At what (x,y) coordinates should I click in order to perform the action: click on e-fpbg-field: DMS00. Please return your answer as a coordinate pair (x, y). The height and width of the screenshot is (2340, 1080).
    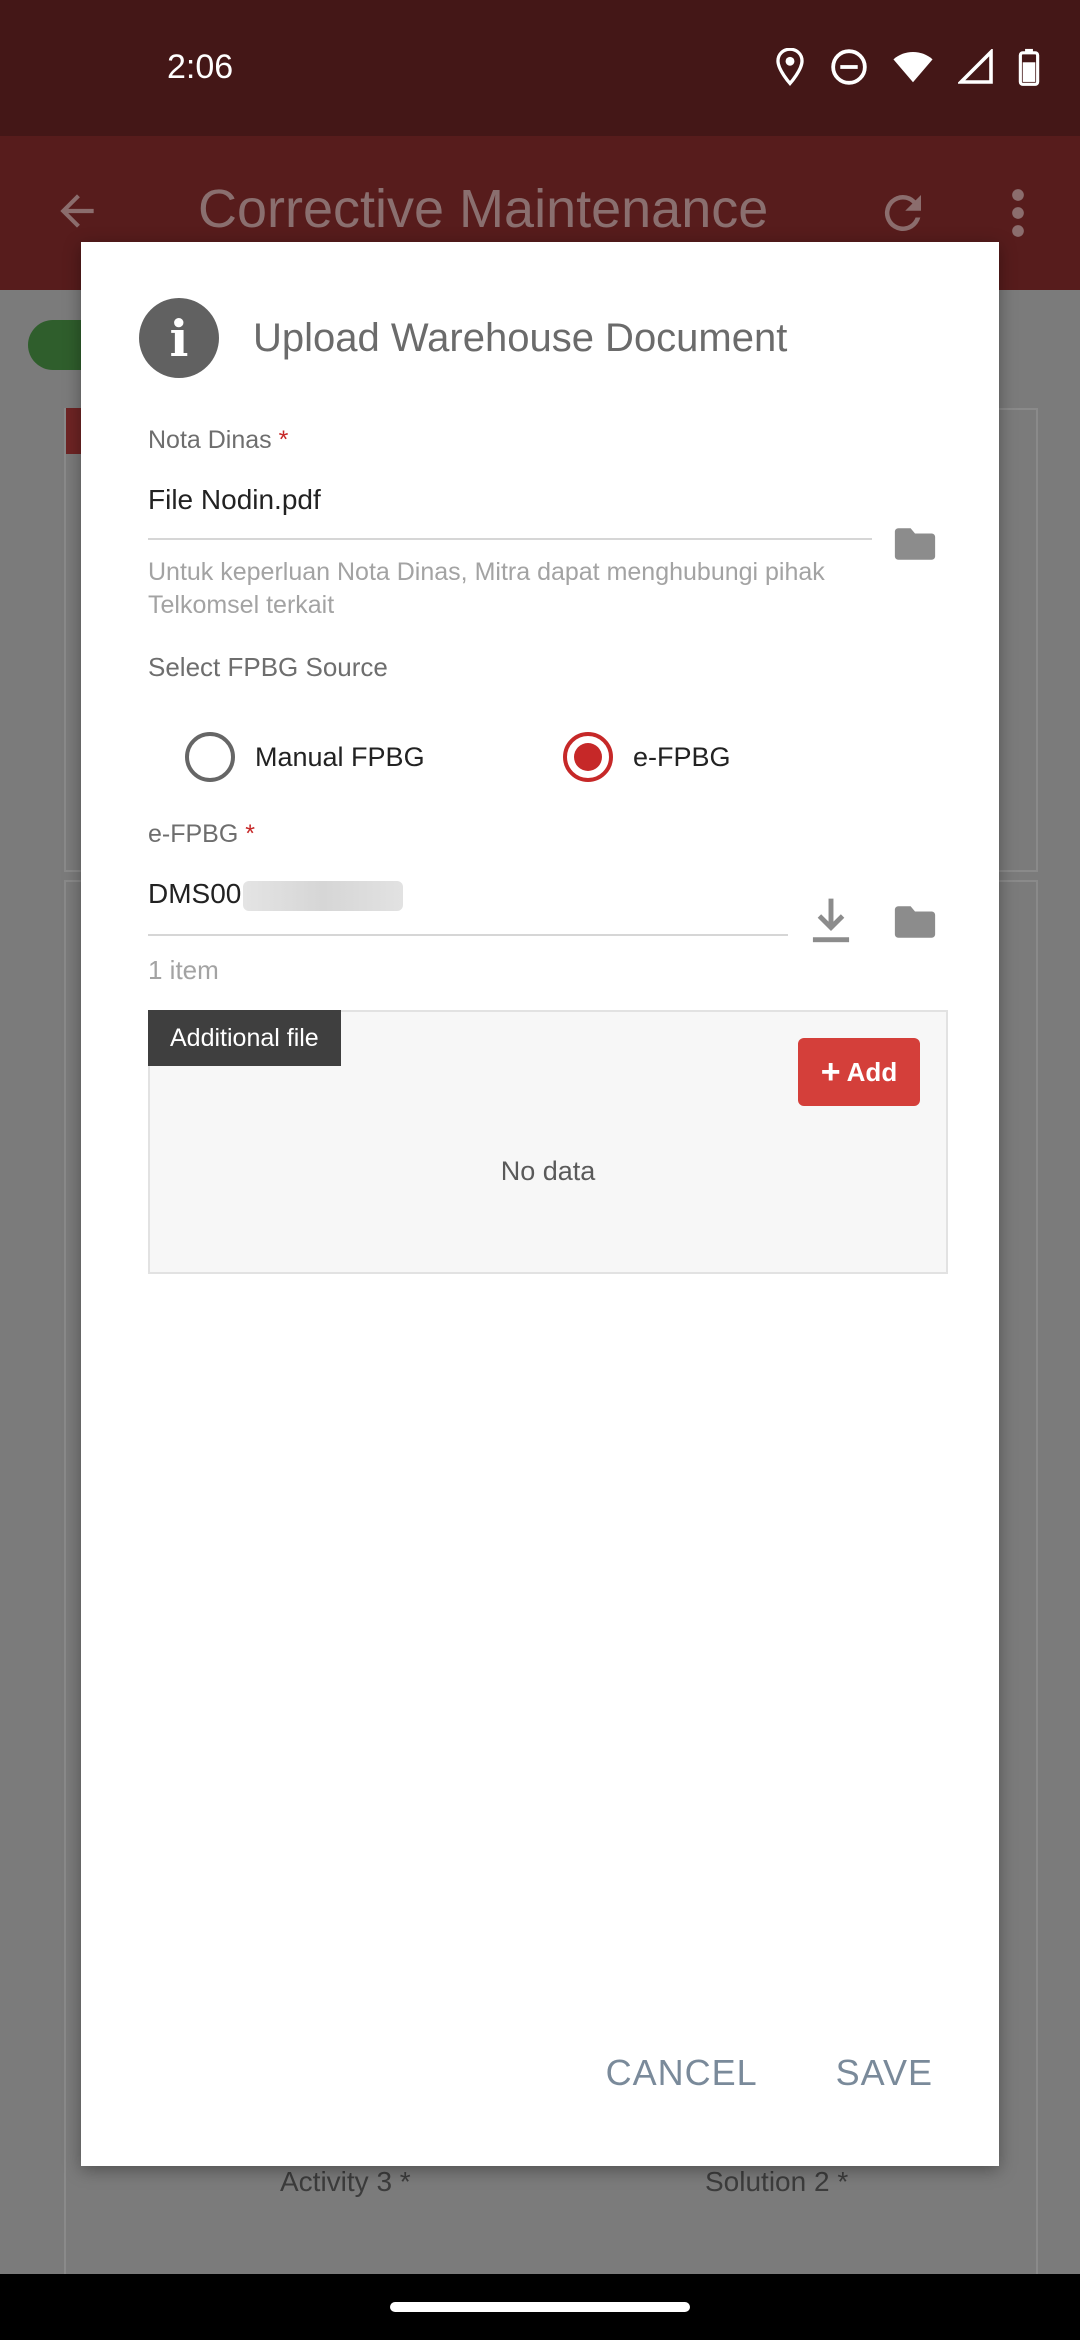
    Looking at the image, I should click on (276, 894).